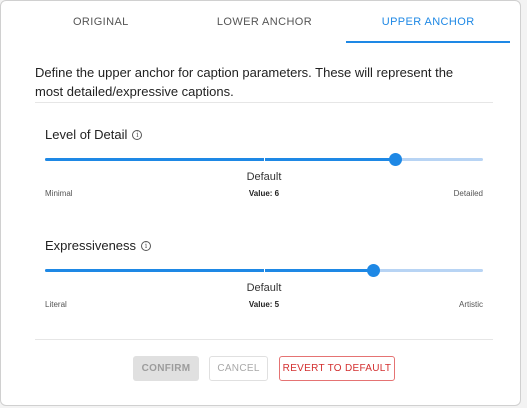  I want to click on slider-max-label: Detailed, so click(468, 193).